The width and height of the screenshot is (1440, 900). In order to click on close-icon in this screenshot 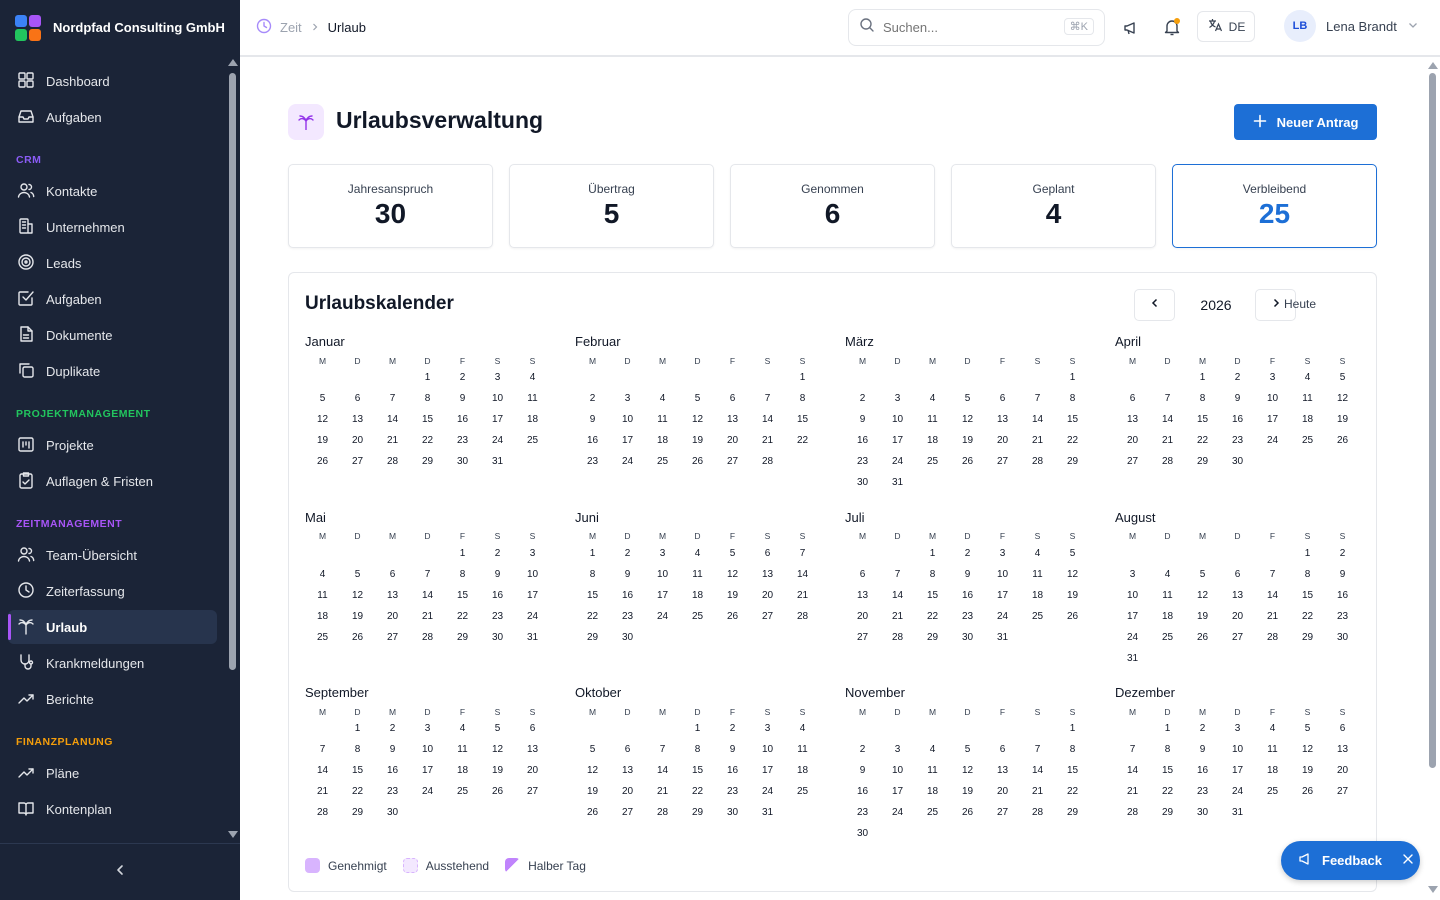, I will do `click(1408, 860)`.